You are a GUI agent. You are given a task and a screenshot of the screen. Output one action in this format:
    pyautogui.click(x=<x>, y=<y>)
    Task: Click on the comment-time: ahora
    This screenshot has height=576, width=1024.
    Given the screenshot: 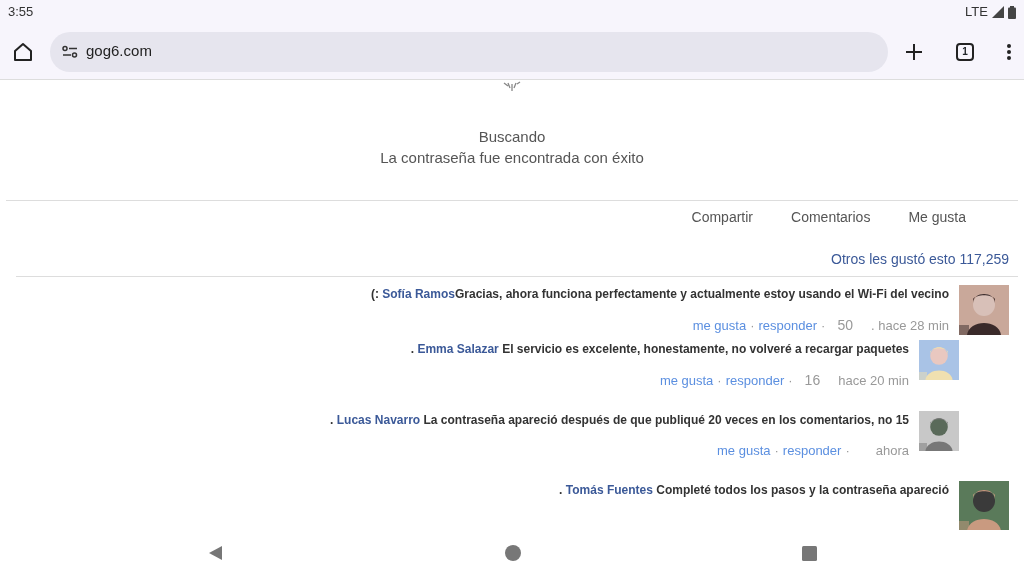 What is the action you would take?
    pyautogui.click(x=892, y=451)
    